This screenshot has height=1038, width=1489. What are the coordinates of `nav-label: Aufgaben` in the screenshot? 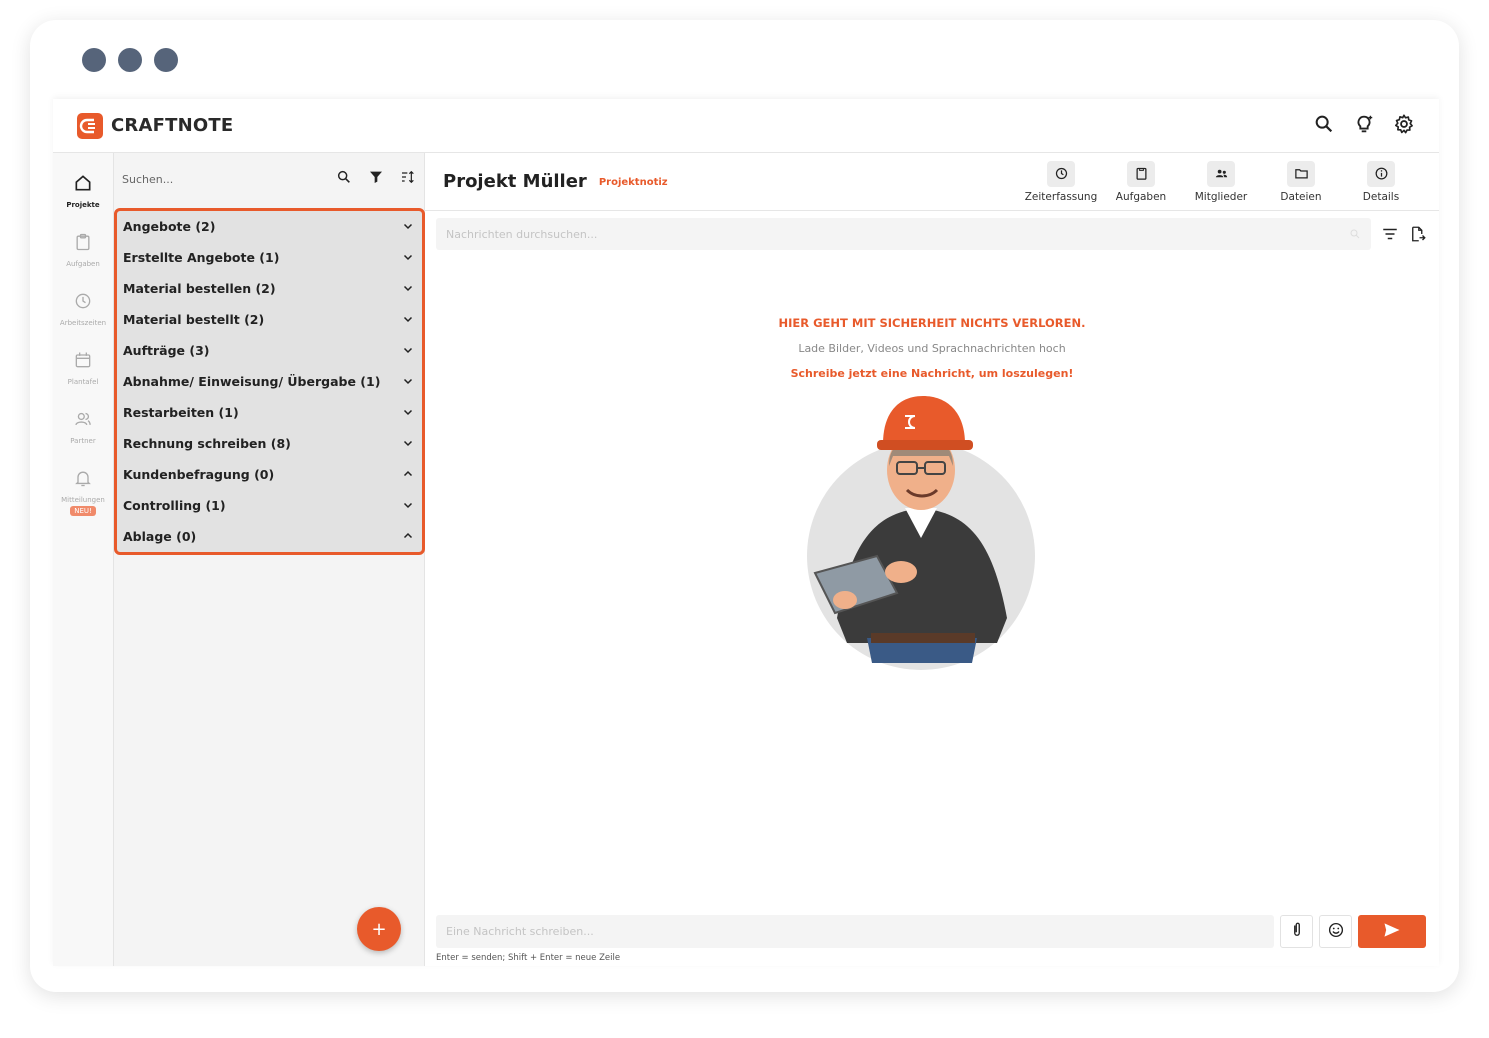 It's located at (83, 264).